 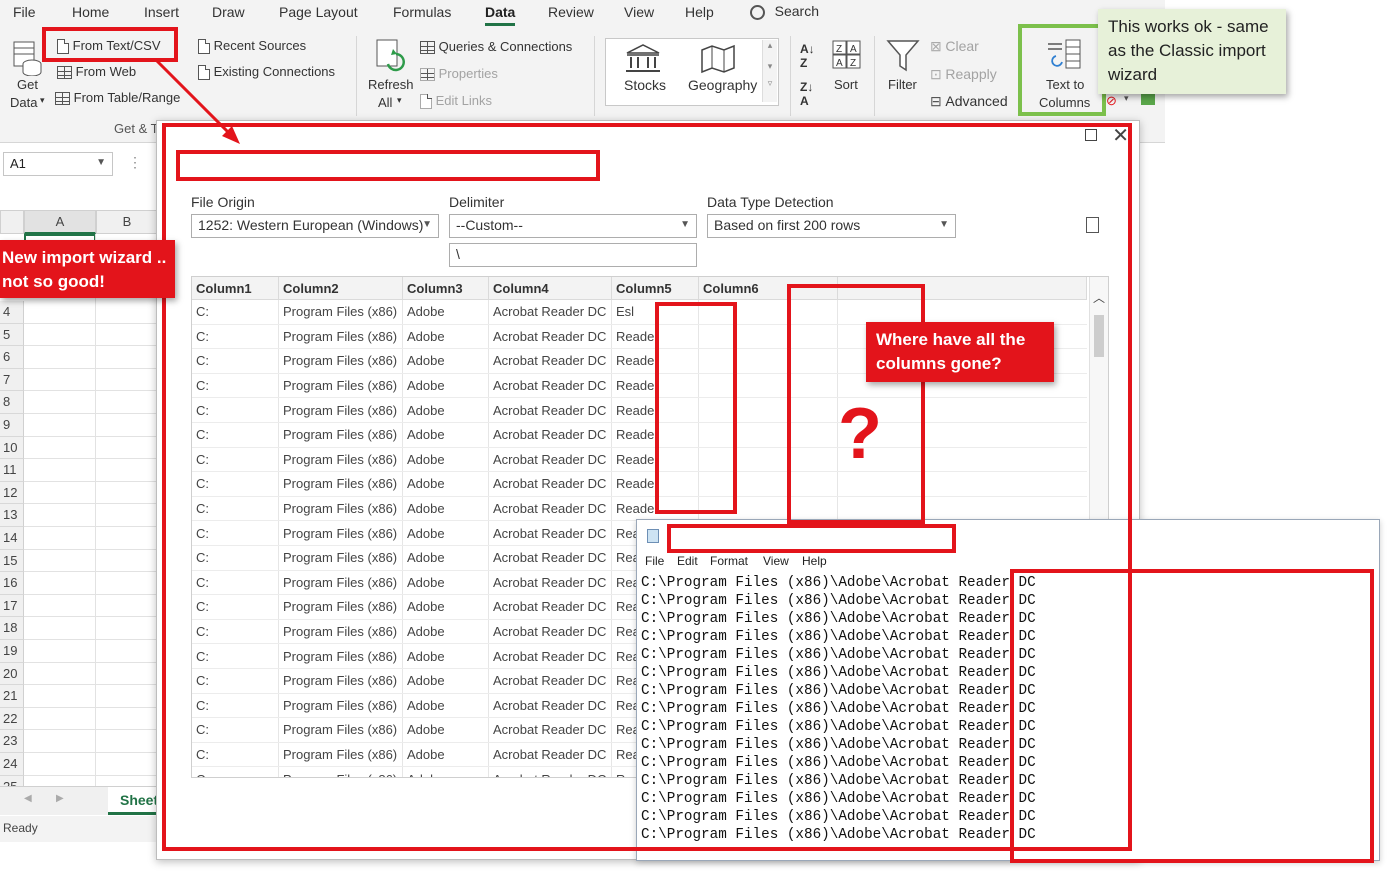 I want to click on advanced-button: ⊟ Advanced, so click(x=969, y=101).